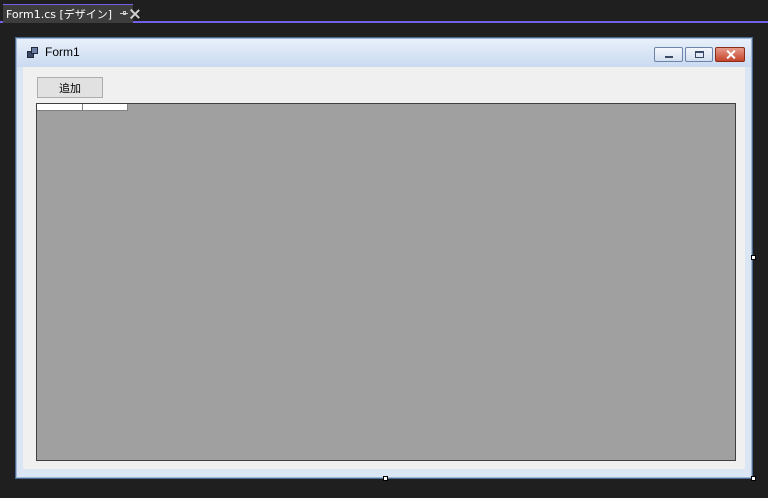 This screenshot has height=498, width=768. Describe the element at coordinates (668, 54) in the screenshot. I see `minimize-button` at that location.